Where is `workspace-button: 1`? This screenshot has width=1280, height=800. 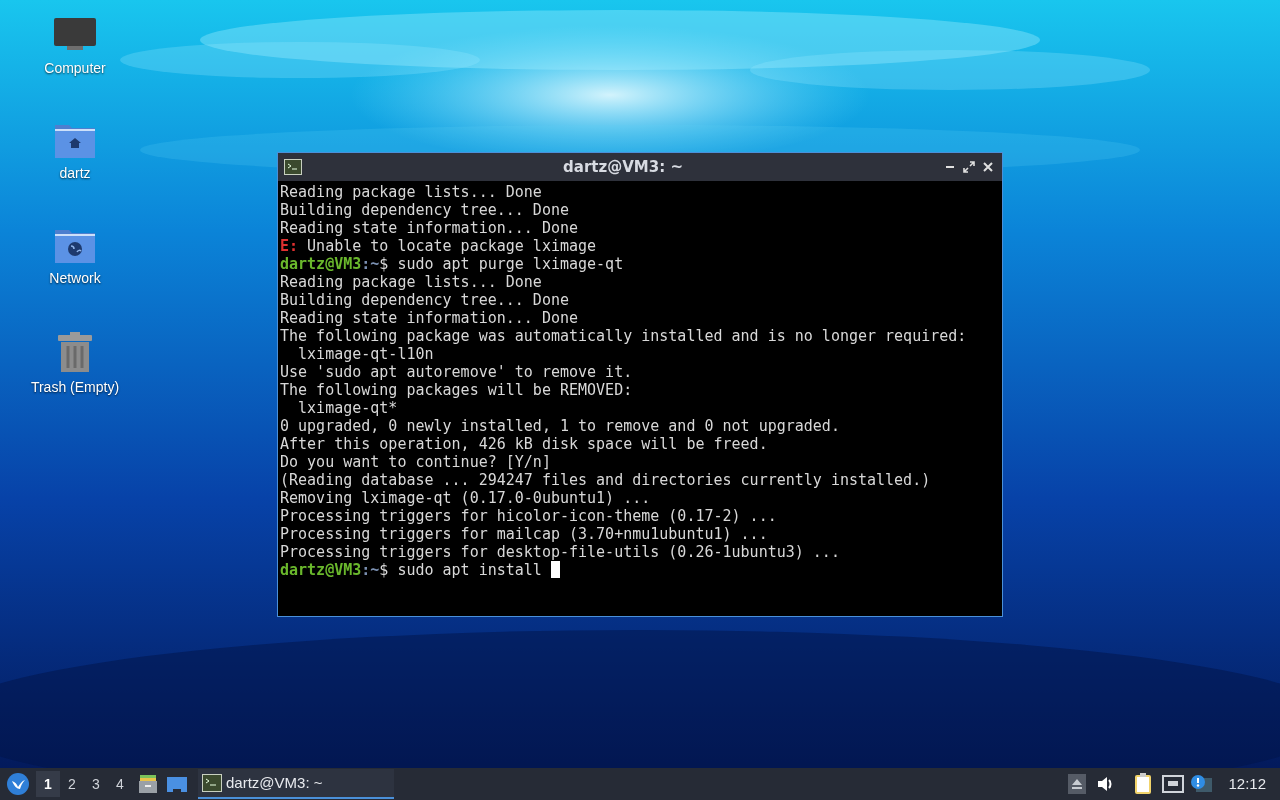 workspace-button: 1 is located at coordinates (48, 784).